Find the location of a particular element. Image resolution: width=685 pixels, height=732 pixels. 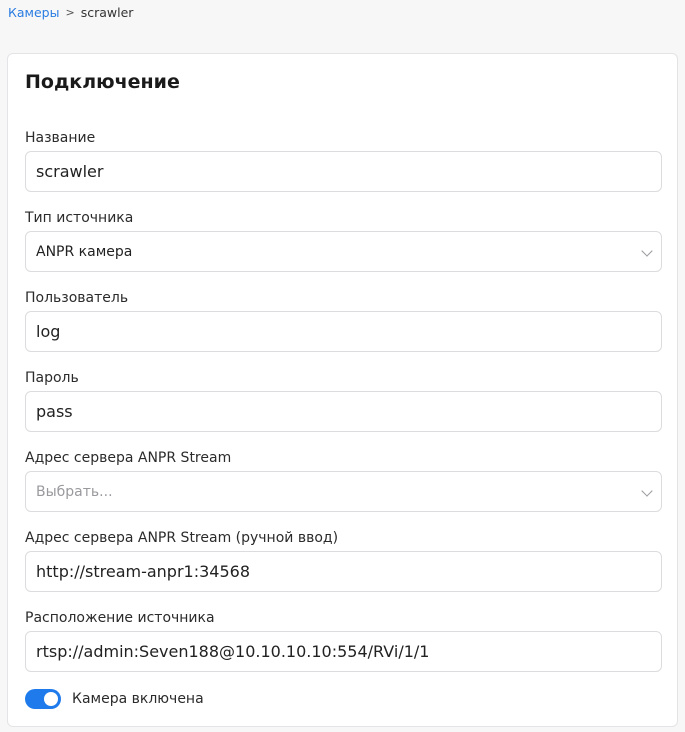

toggle-knob is located at coordinates (51, 699).